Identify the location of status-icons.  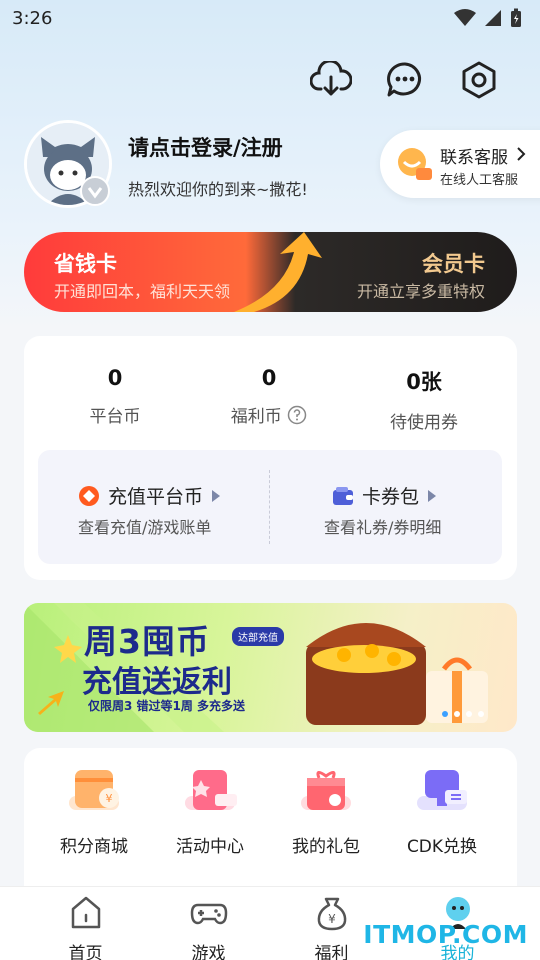
(488, 18).